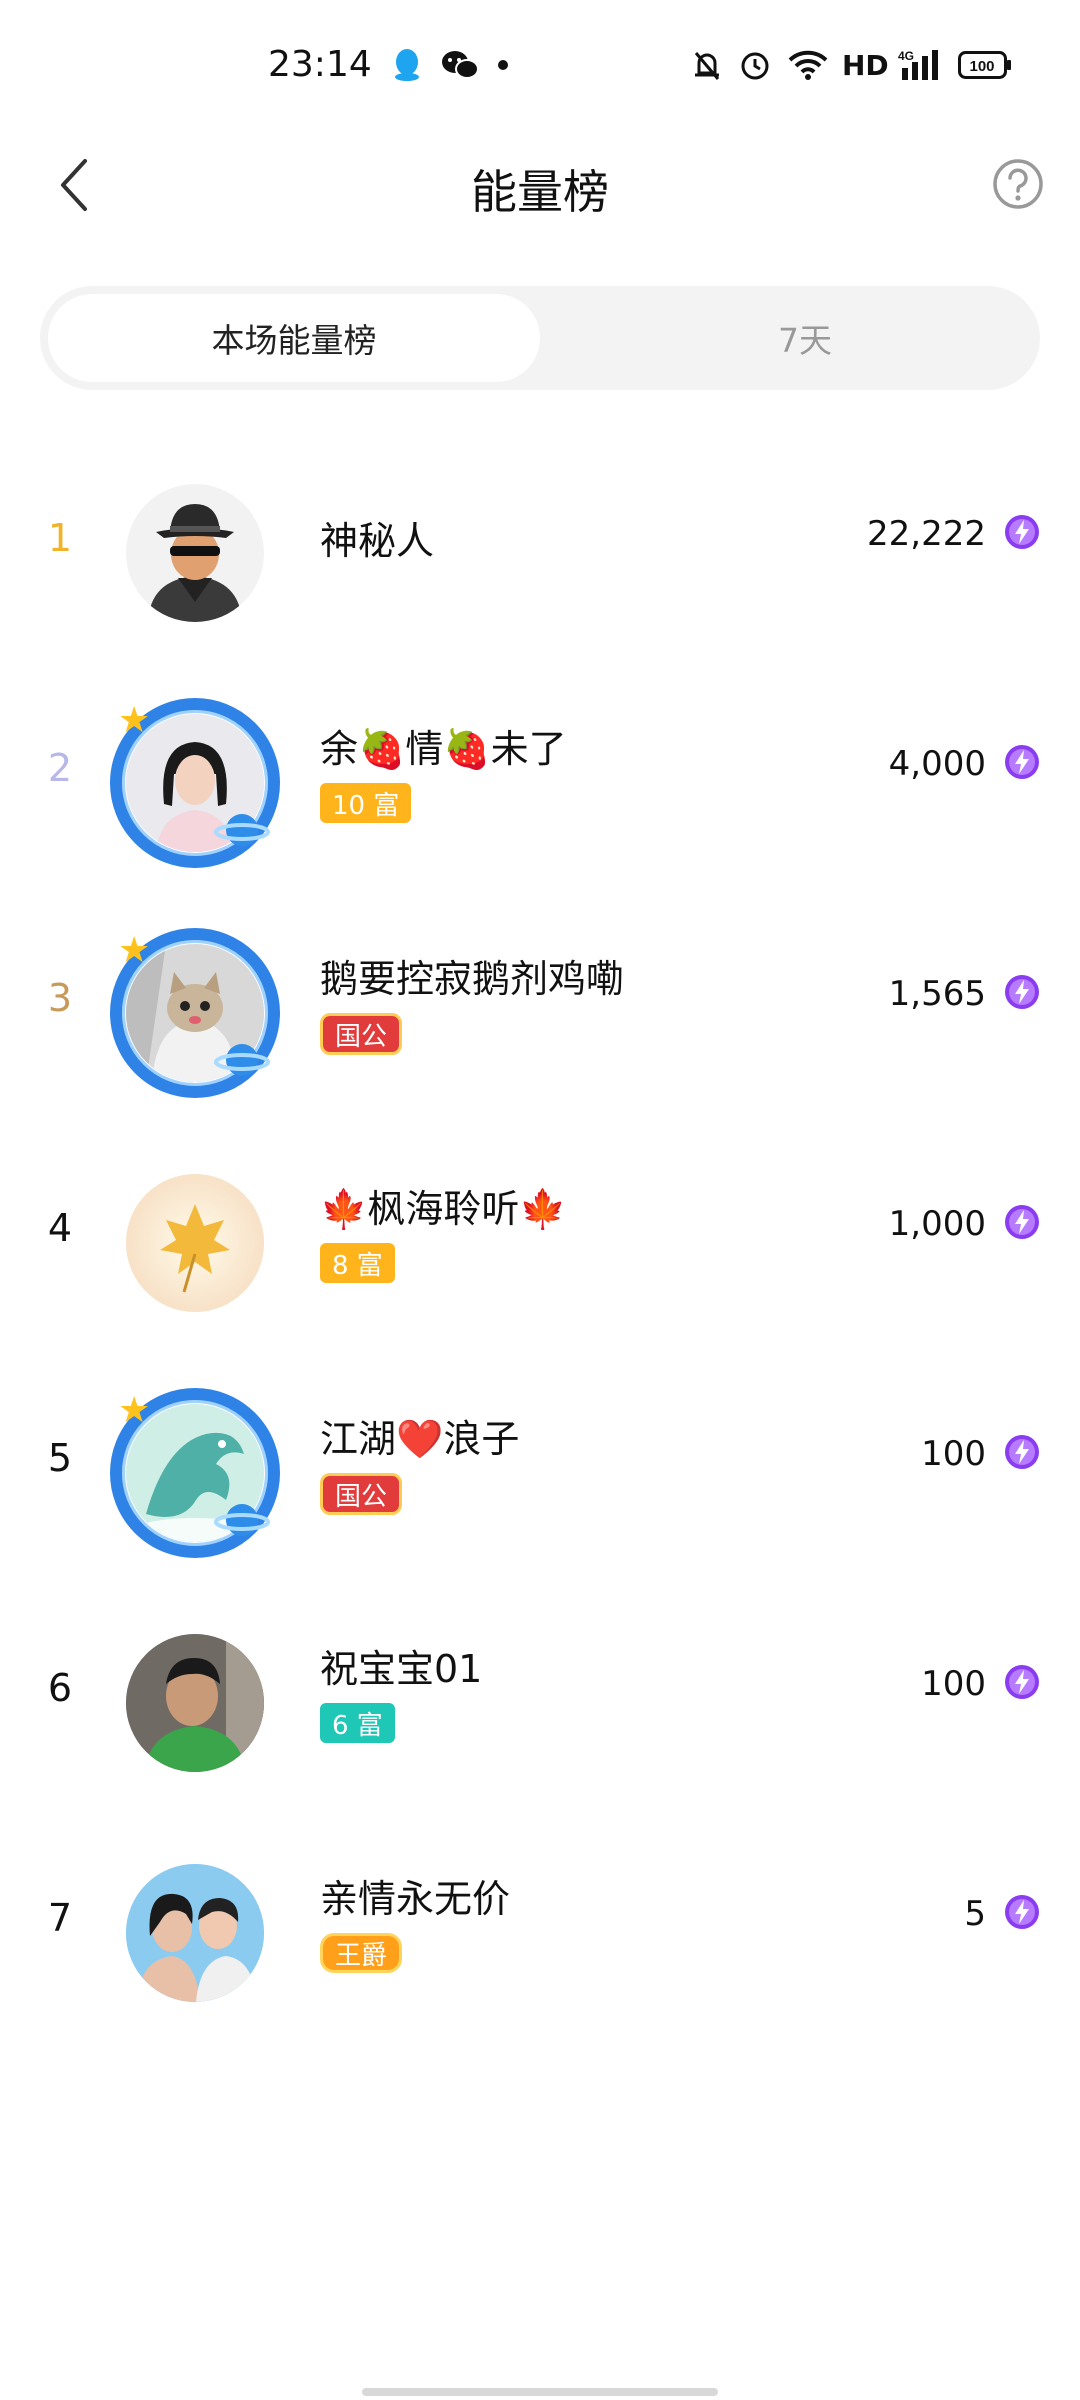  What do you see at coordinates (361, 1953) in the screenshot?
I see `rank-title-badge: 王爵` at bounding box center [361, 1953].